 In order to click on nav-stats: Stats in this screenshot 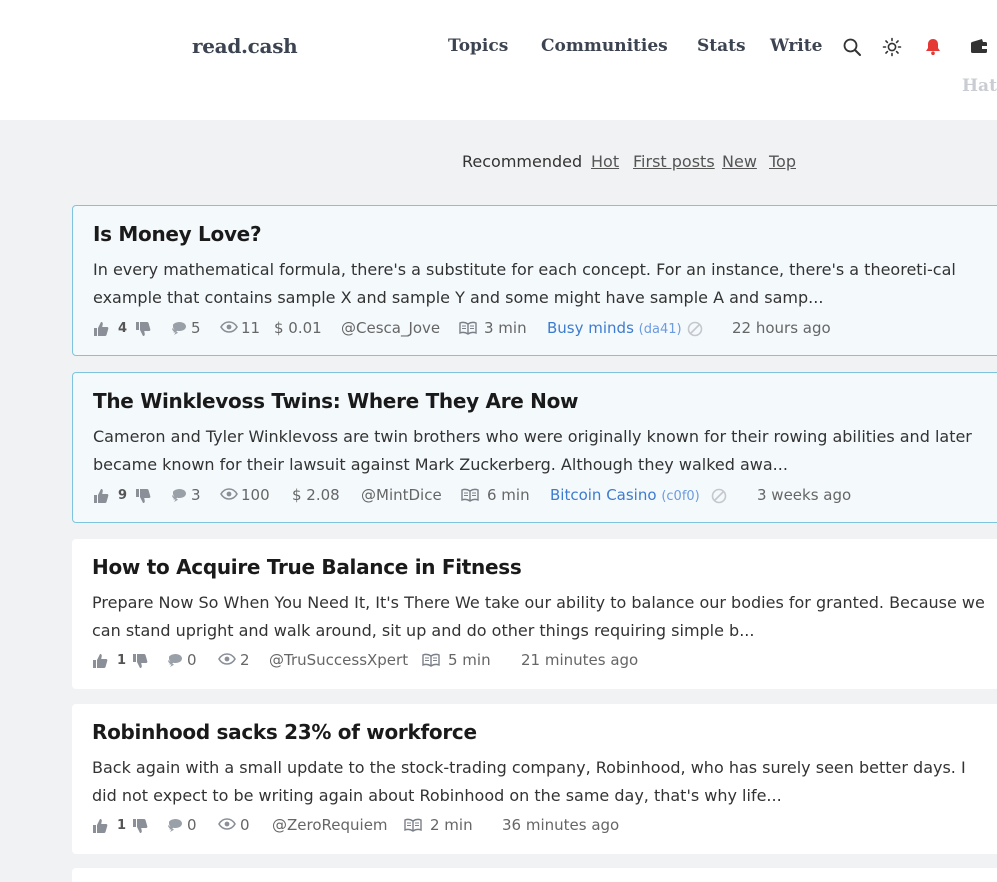, I will do `click(721, 46)`.